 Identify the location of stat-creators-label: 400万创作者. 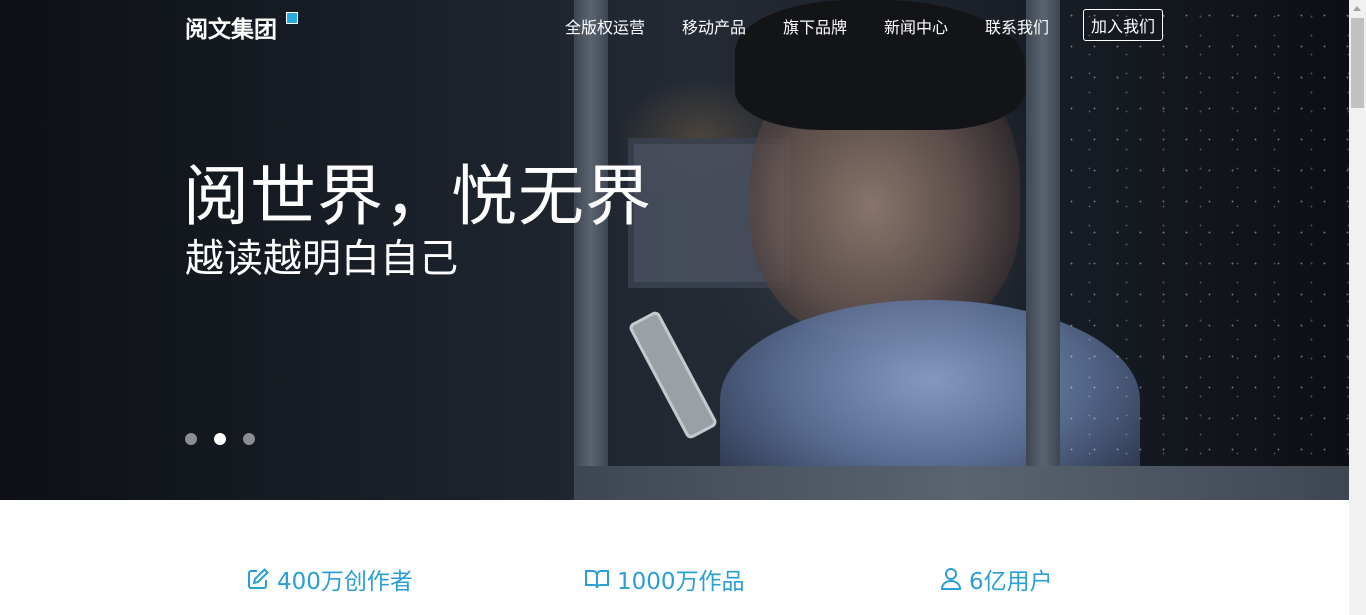
(345, 582).